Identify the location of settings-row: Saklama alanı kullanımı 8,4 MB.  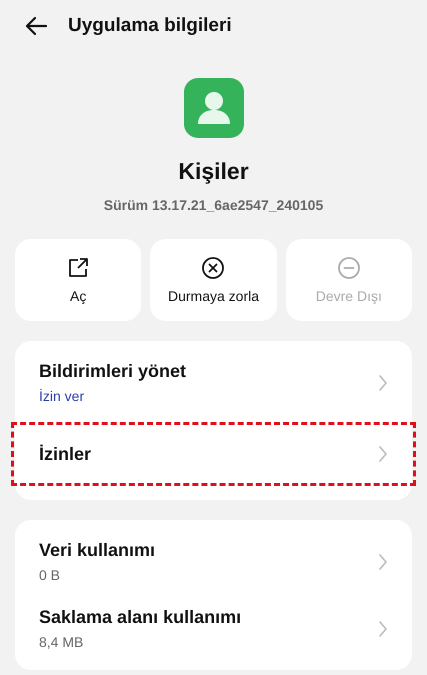
(213, 628).